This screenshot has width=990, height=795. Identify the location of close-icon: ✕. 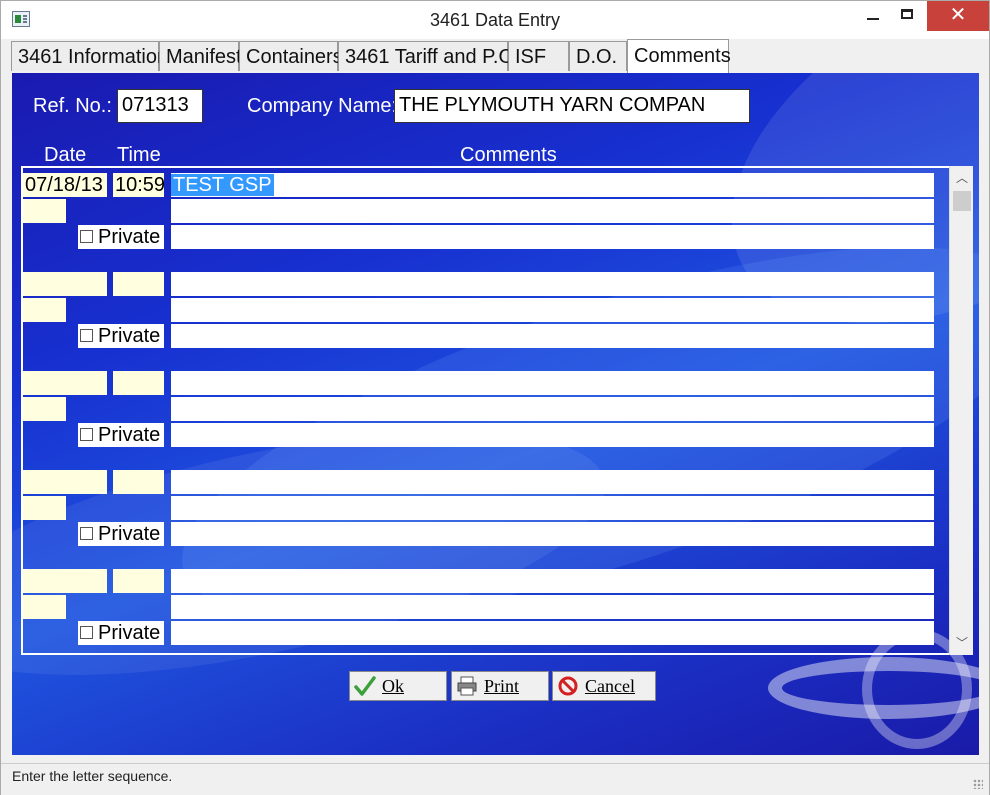
(958, 15).